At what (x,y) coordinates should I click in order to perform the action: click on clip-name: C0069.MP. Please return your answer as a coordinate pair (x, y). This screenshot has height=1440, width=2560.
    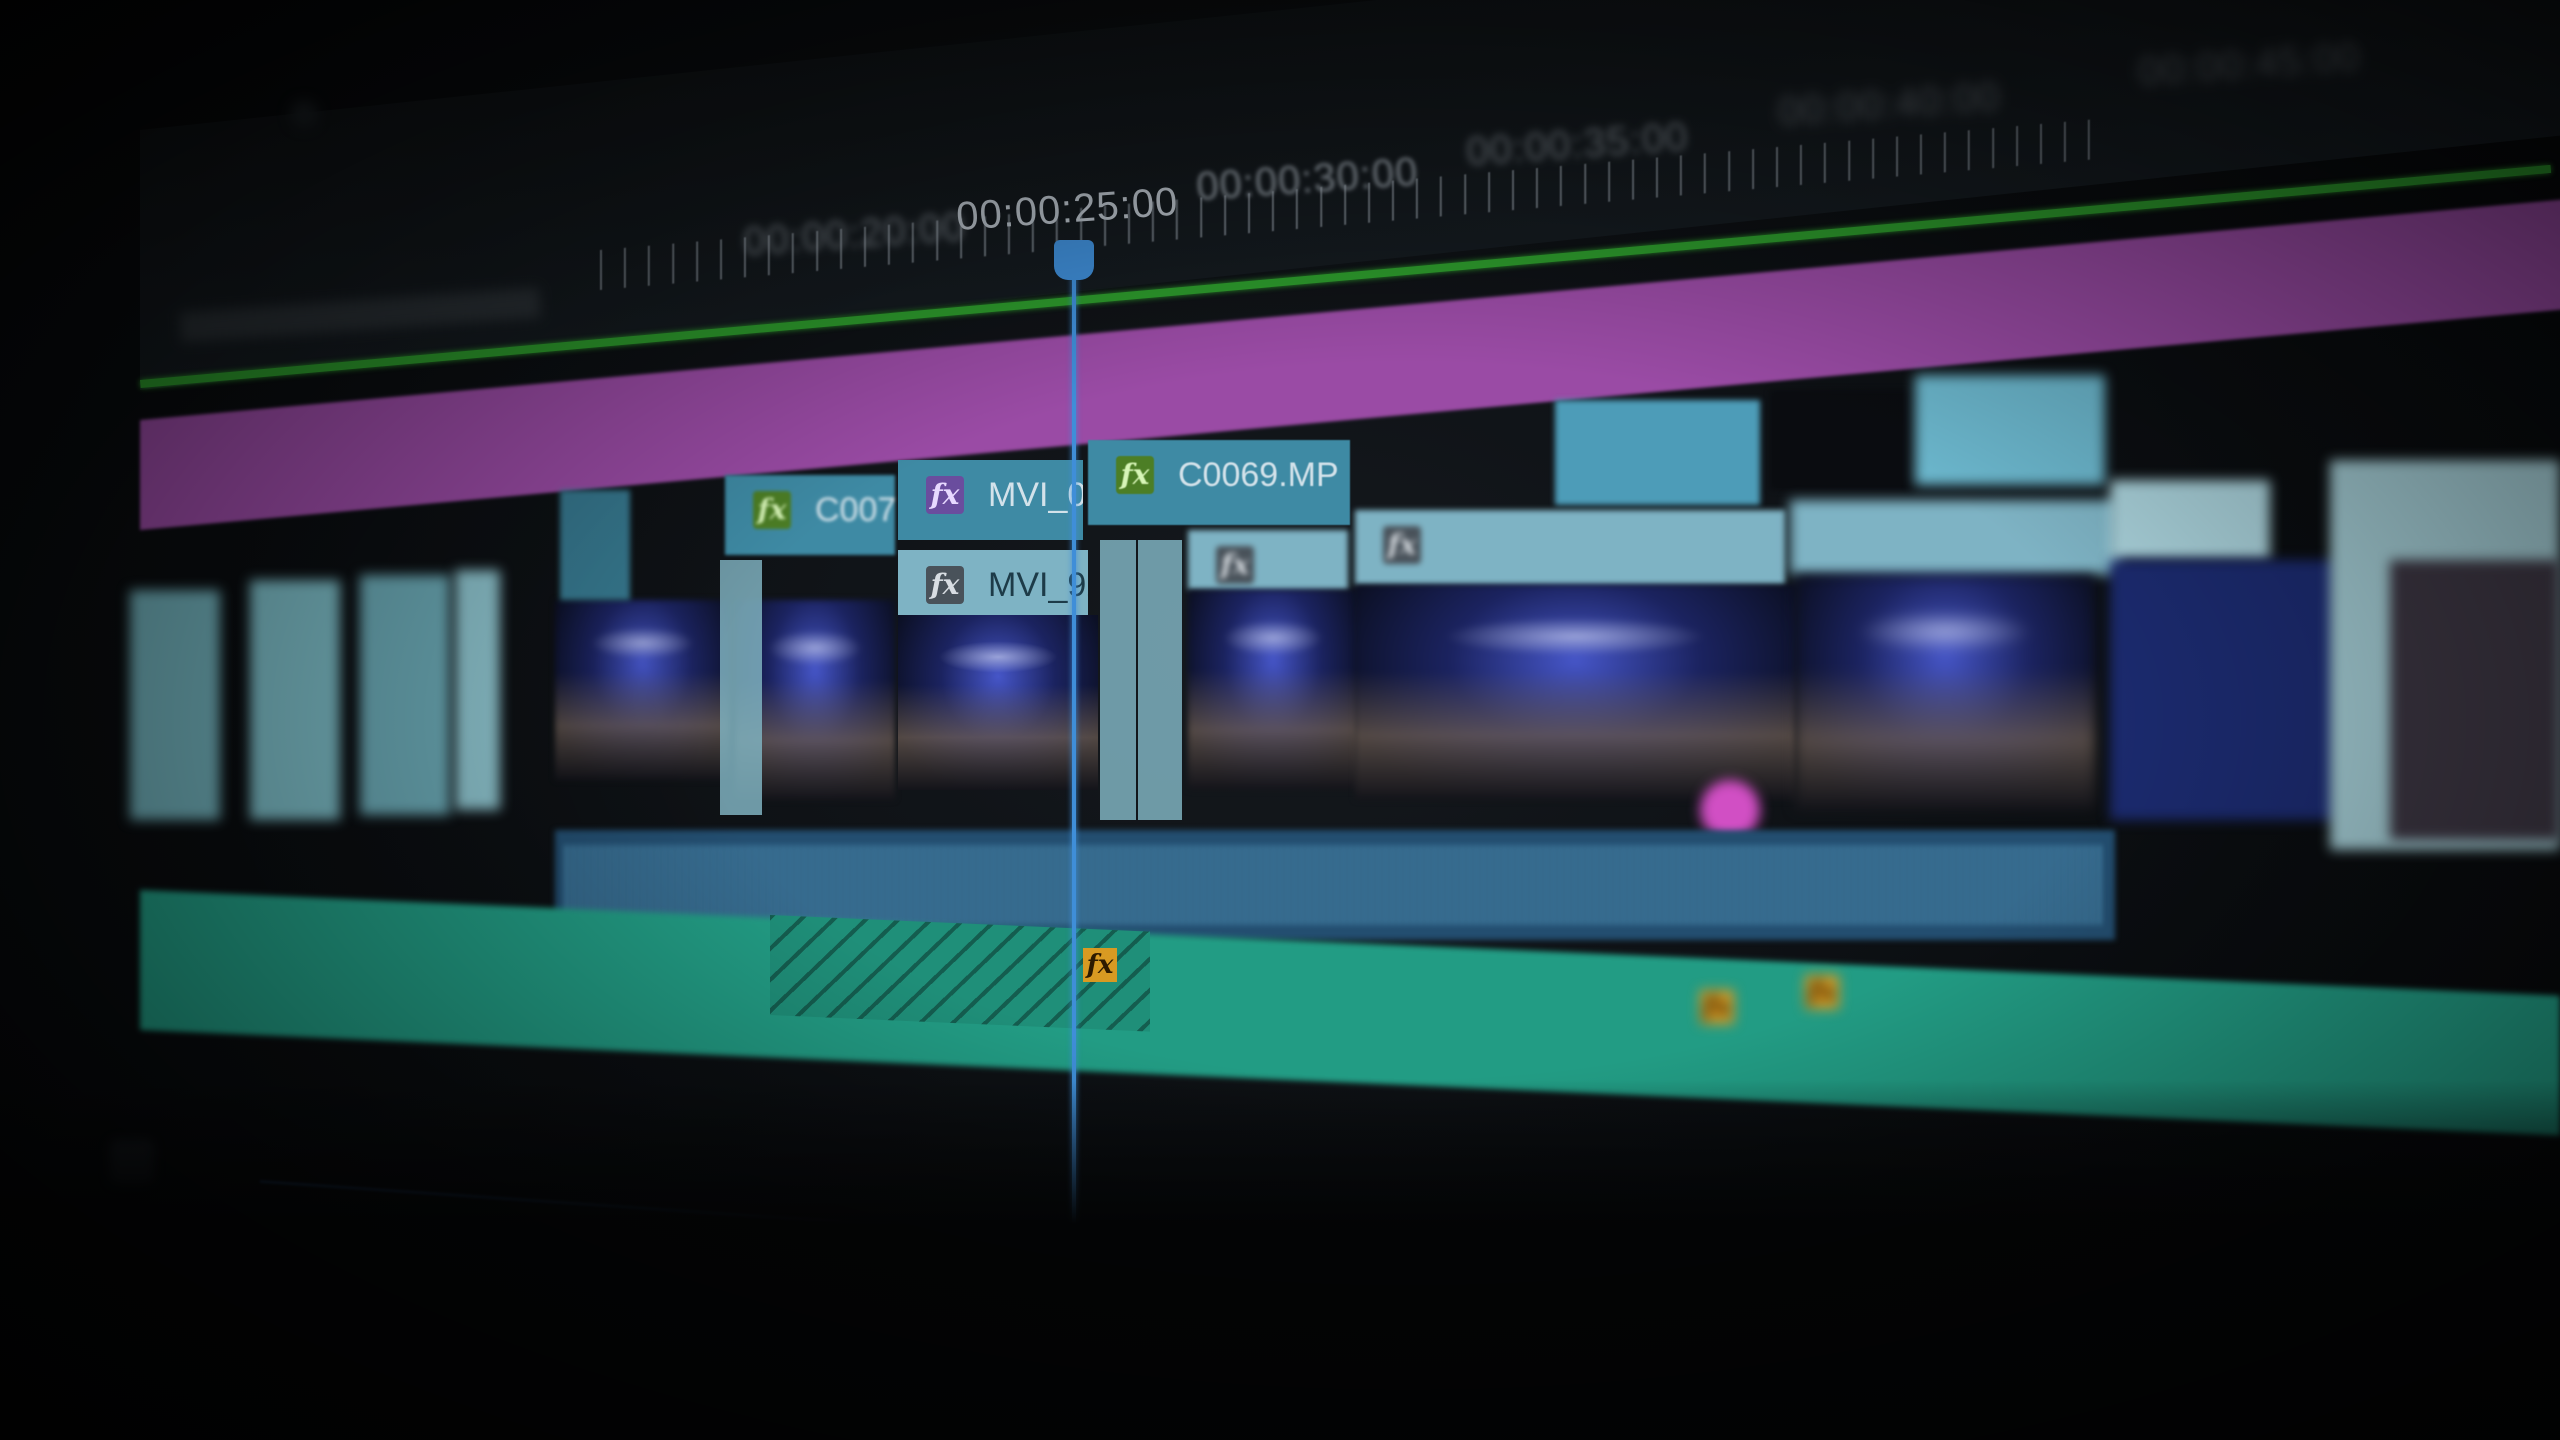
    Looking at the image, I should click on (1258, 475).